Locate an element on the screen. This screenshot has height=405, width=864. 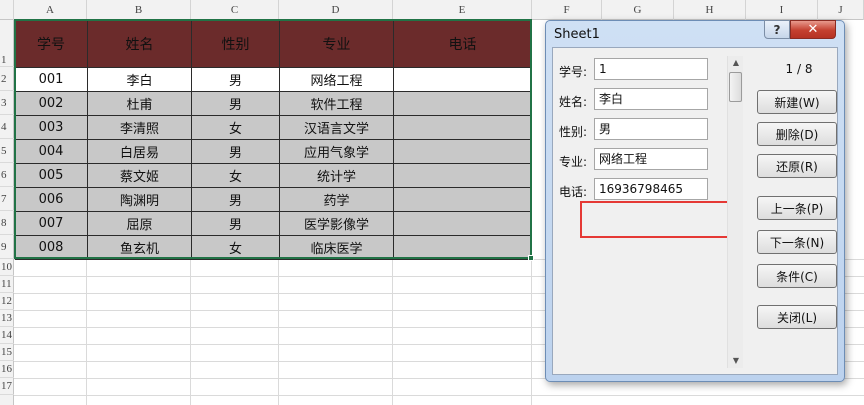
column-header-a: A is located at coordinates (50, 10).